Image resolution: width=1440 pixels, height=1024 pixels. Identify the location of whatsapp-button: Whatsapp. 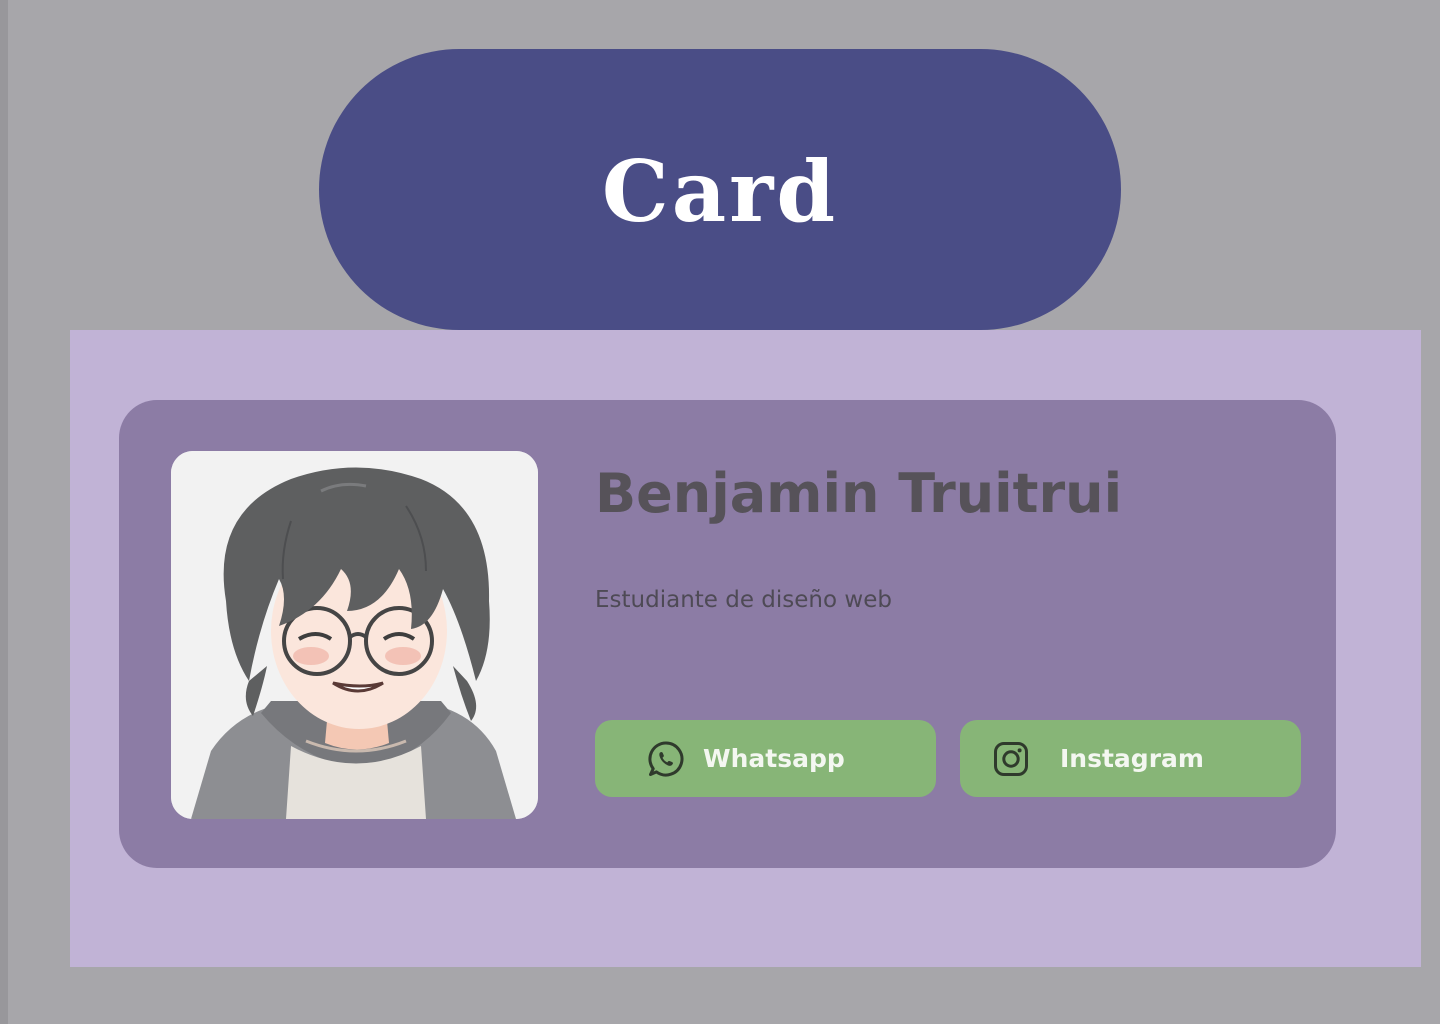
(765, 758).